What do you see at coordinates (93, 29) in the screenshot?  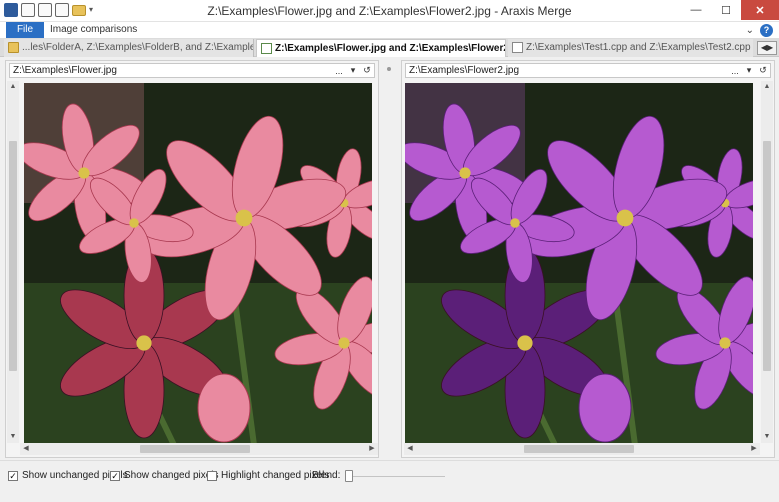 I see `ribbon-tab-image-comparisons: Image comparisons` at bounding box center [93, 29].